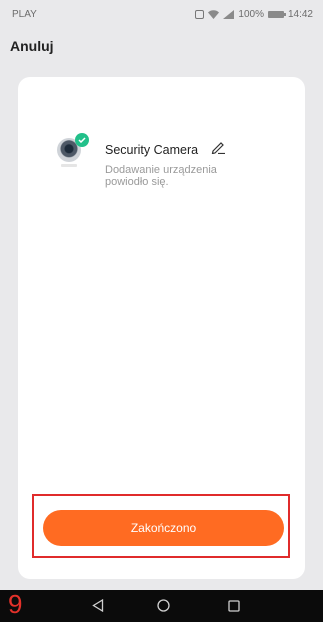  I want to click on home-icon, so click(163, 608).